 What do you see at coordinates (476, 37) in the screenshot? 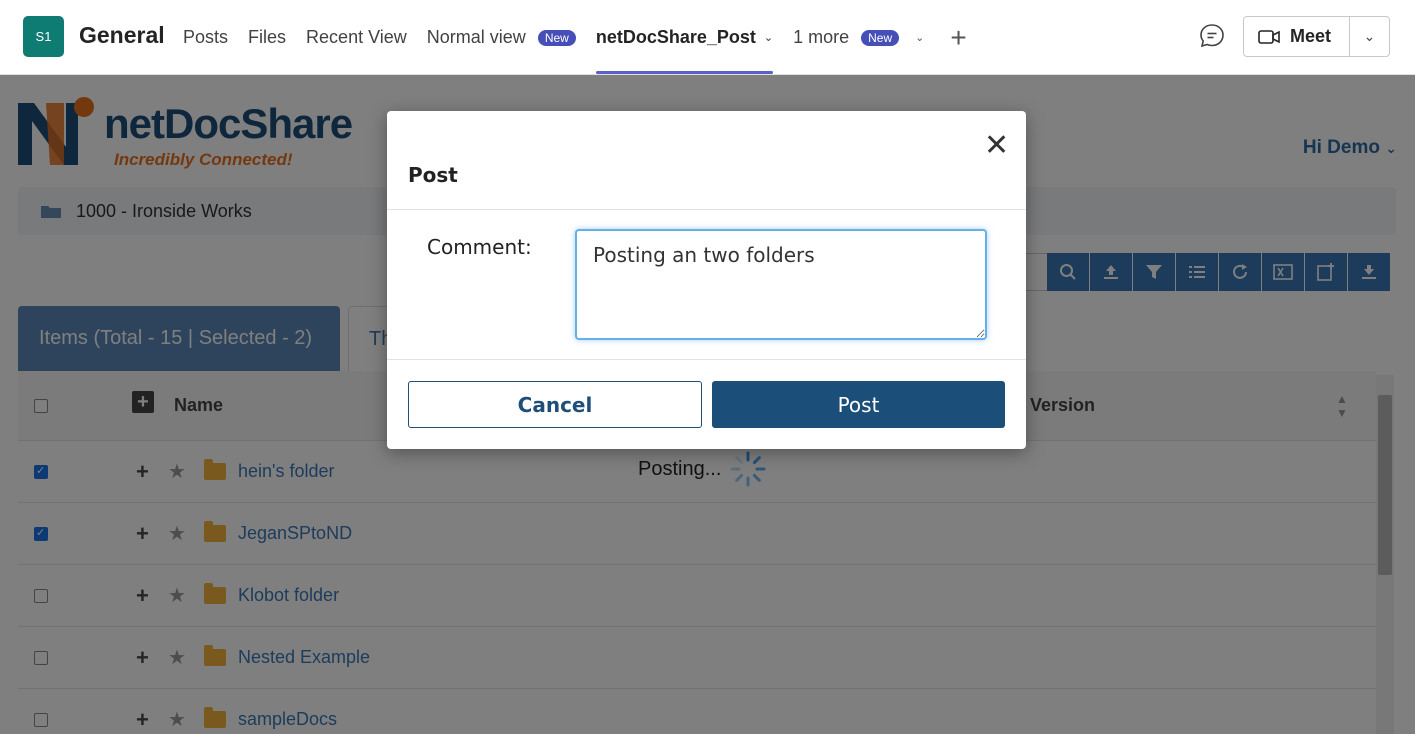
I see `tab-label: Normal view` at bounding box center [476, 37].